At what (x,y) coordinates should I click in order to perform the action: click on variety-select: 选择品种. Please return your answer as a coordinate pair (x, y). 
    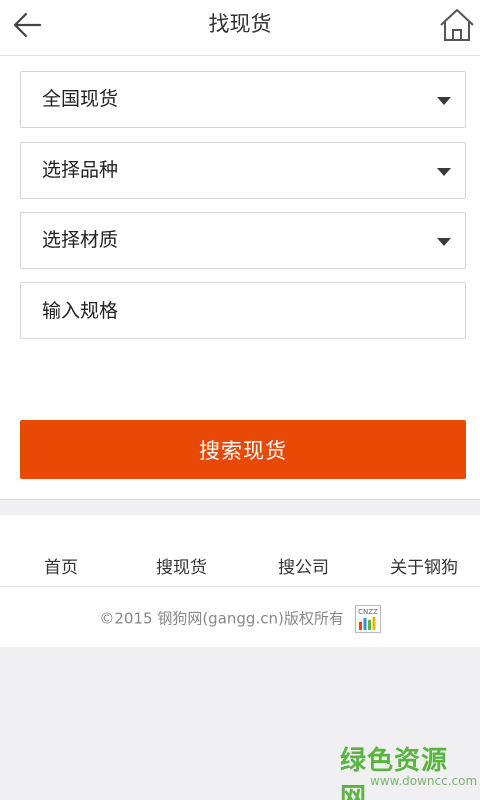
    Looking at the image, I should click on (243, 170).